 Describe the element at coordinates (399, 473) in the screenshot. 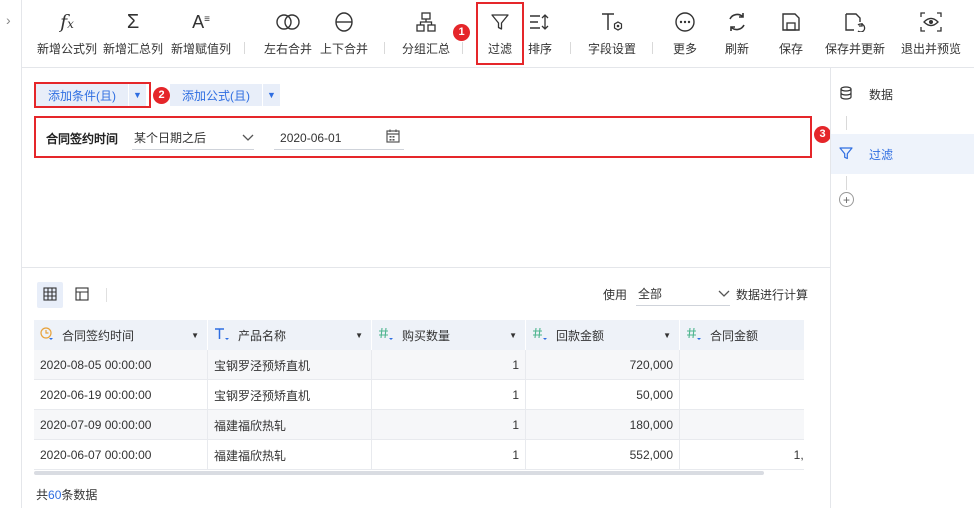

I see `horizontal-scrollbar` at that location.